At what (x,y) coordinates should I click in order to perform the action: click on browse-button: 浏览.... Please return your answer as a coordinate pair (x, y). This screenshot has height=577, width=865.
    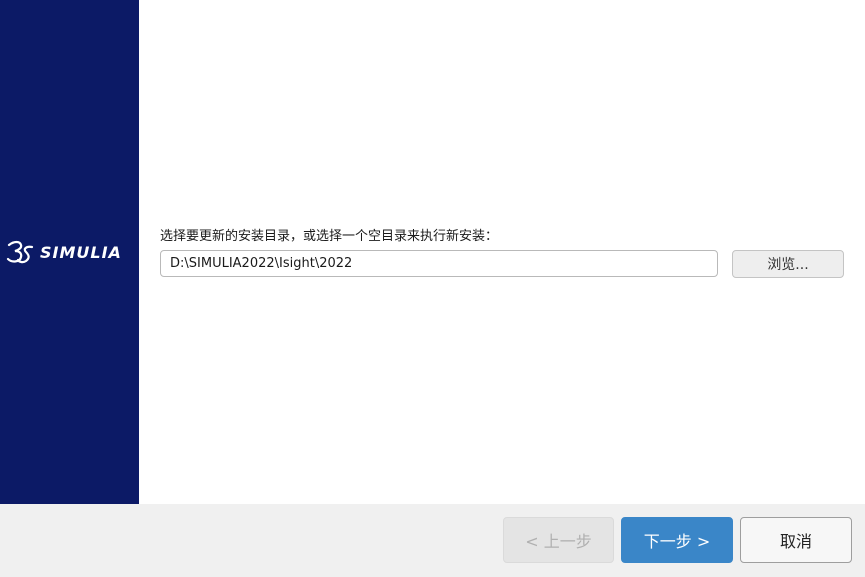
    Looking at the image, I should click on (788, 264).